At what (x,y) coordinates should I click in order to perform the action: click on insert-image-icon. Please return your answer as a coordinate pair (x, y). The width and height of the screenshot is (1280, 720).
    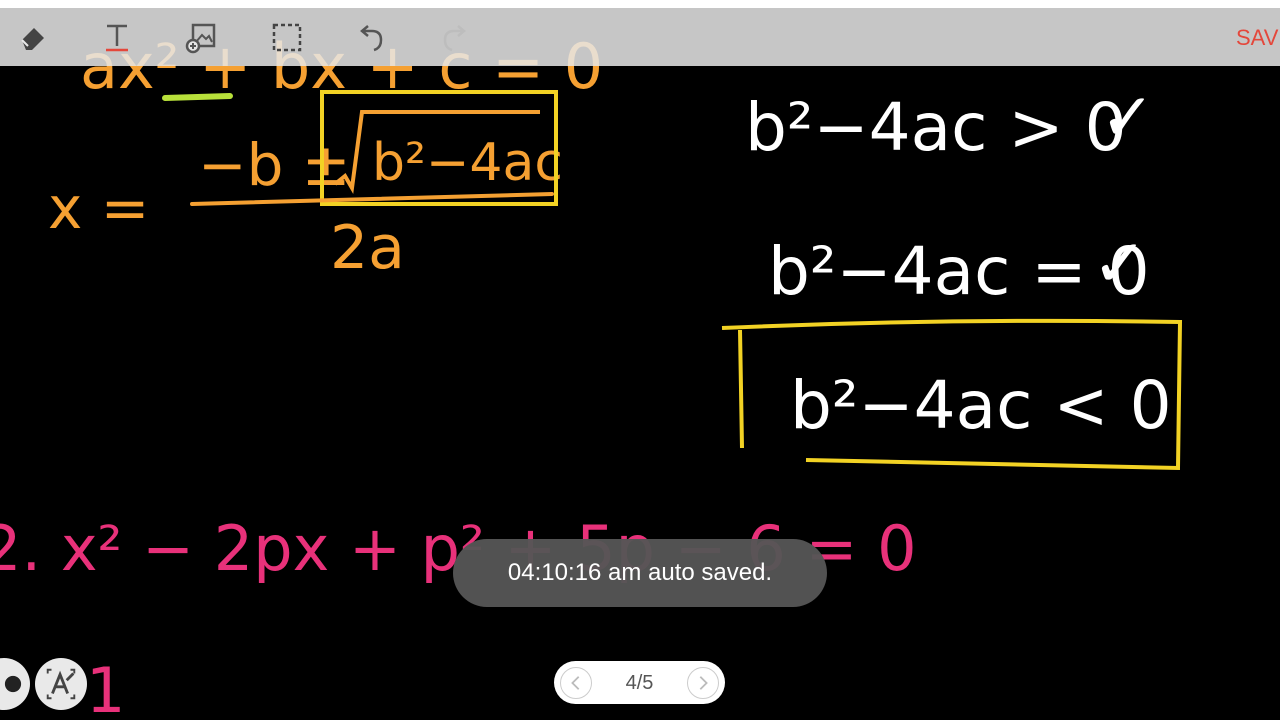
    Looking at the image, I should click on (200, 38).